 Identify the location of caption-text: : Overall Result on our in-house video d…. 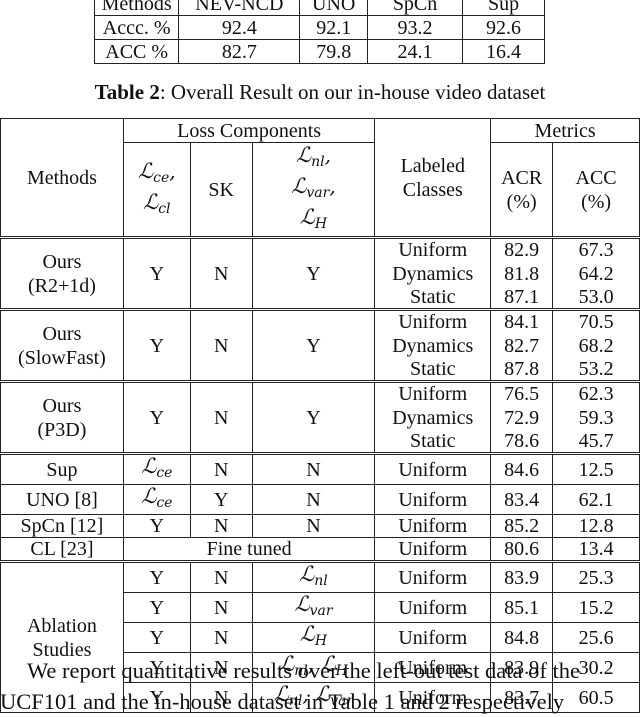
(352, 92).